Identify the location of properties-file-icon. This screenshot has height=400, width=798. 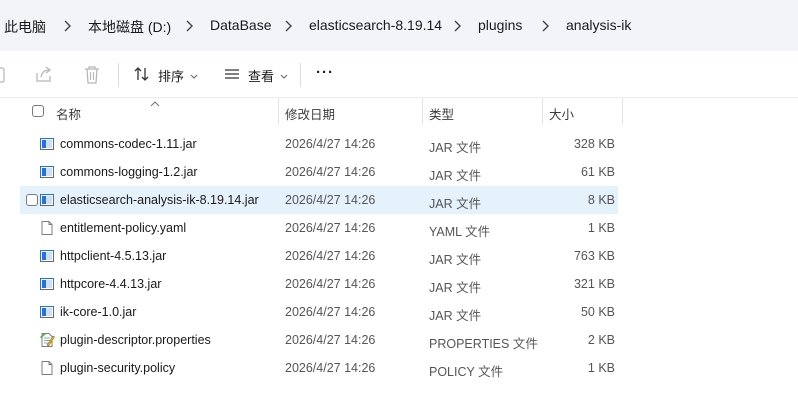
(47, 340).